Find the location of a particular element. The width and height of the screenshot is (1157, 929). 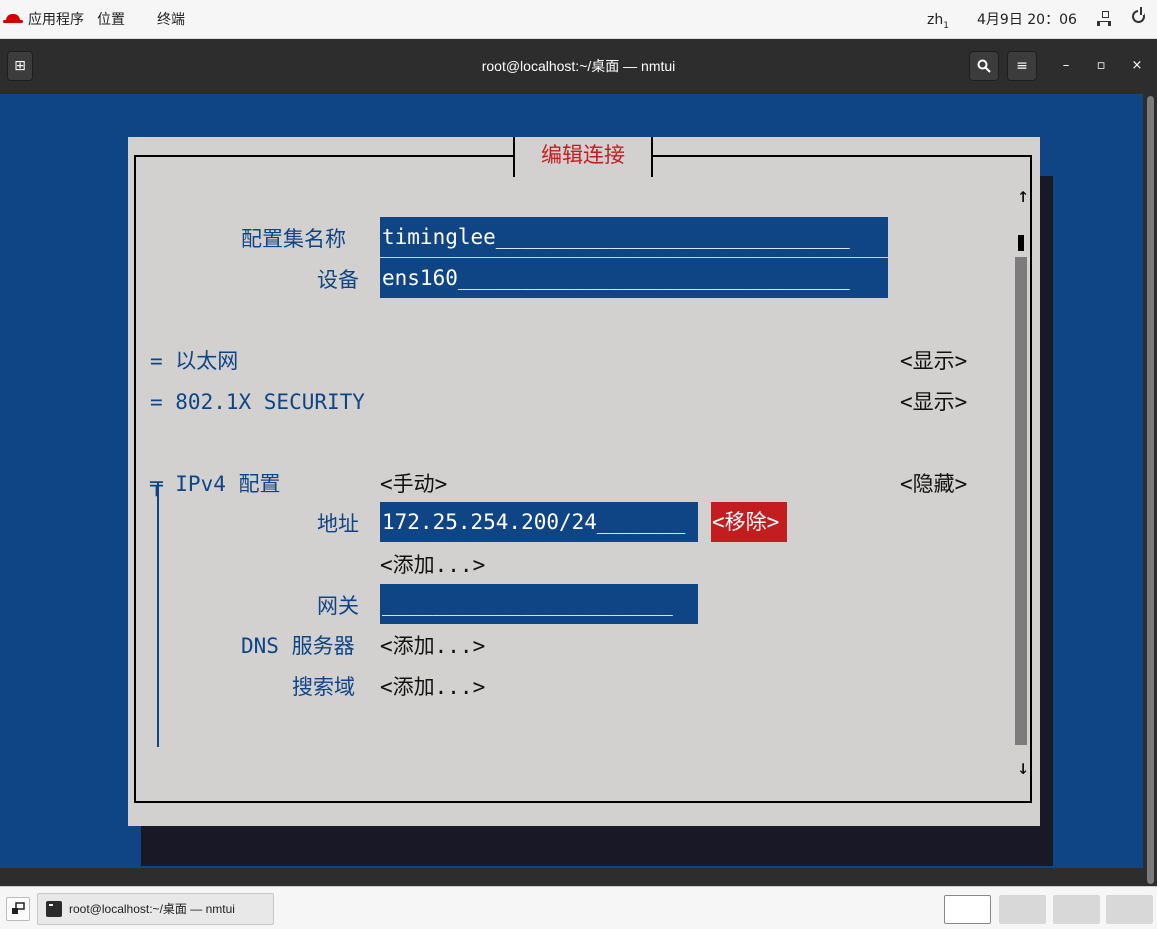

top-bar: 应用程序 位置 终端 zh1 4月9日 20：06 is located at coordinates (578, 19).